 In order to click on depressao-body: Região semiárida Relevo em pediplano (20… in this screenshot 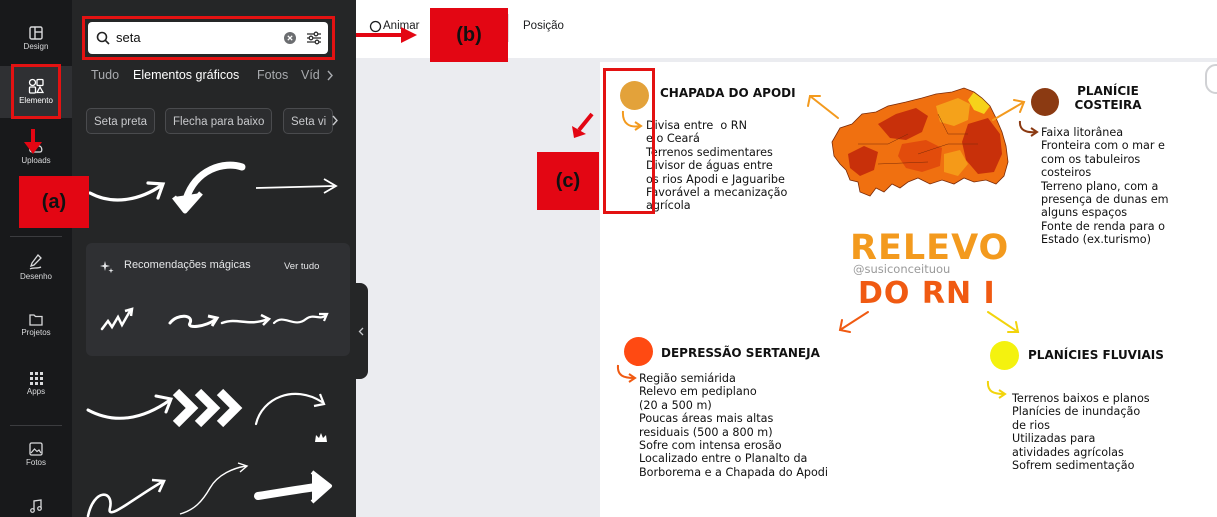, I will do `click(734, 425)`.